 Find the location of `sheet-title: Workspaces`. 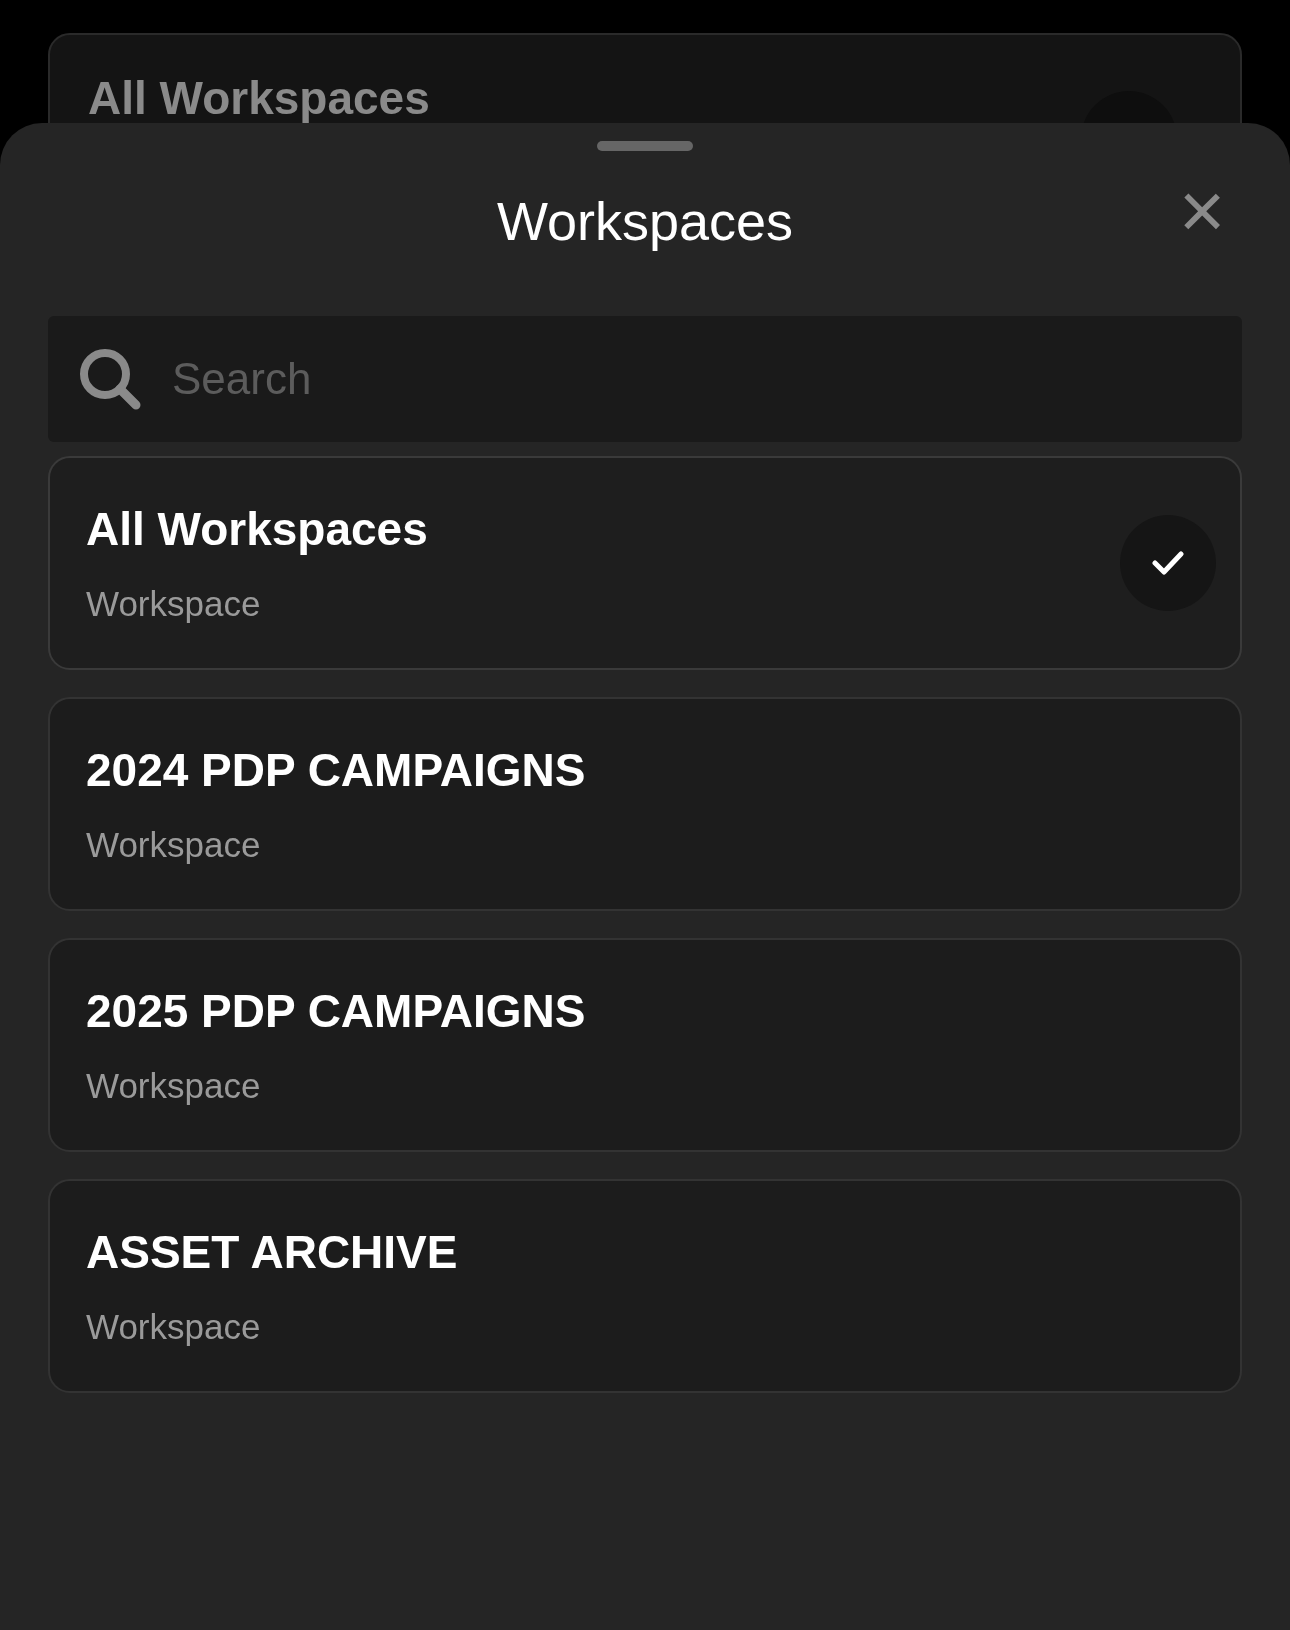

sheet-title: Workspaces is located at coordinates (645, 221).